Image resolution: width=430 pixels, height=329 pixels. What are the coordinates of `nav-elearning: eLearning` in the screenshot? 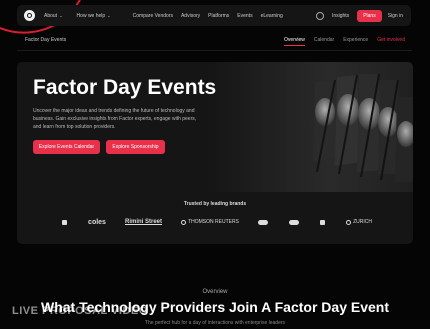 It's located at (272, 16).